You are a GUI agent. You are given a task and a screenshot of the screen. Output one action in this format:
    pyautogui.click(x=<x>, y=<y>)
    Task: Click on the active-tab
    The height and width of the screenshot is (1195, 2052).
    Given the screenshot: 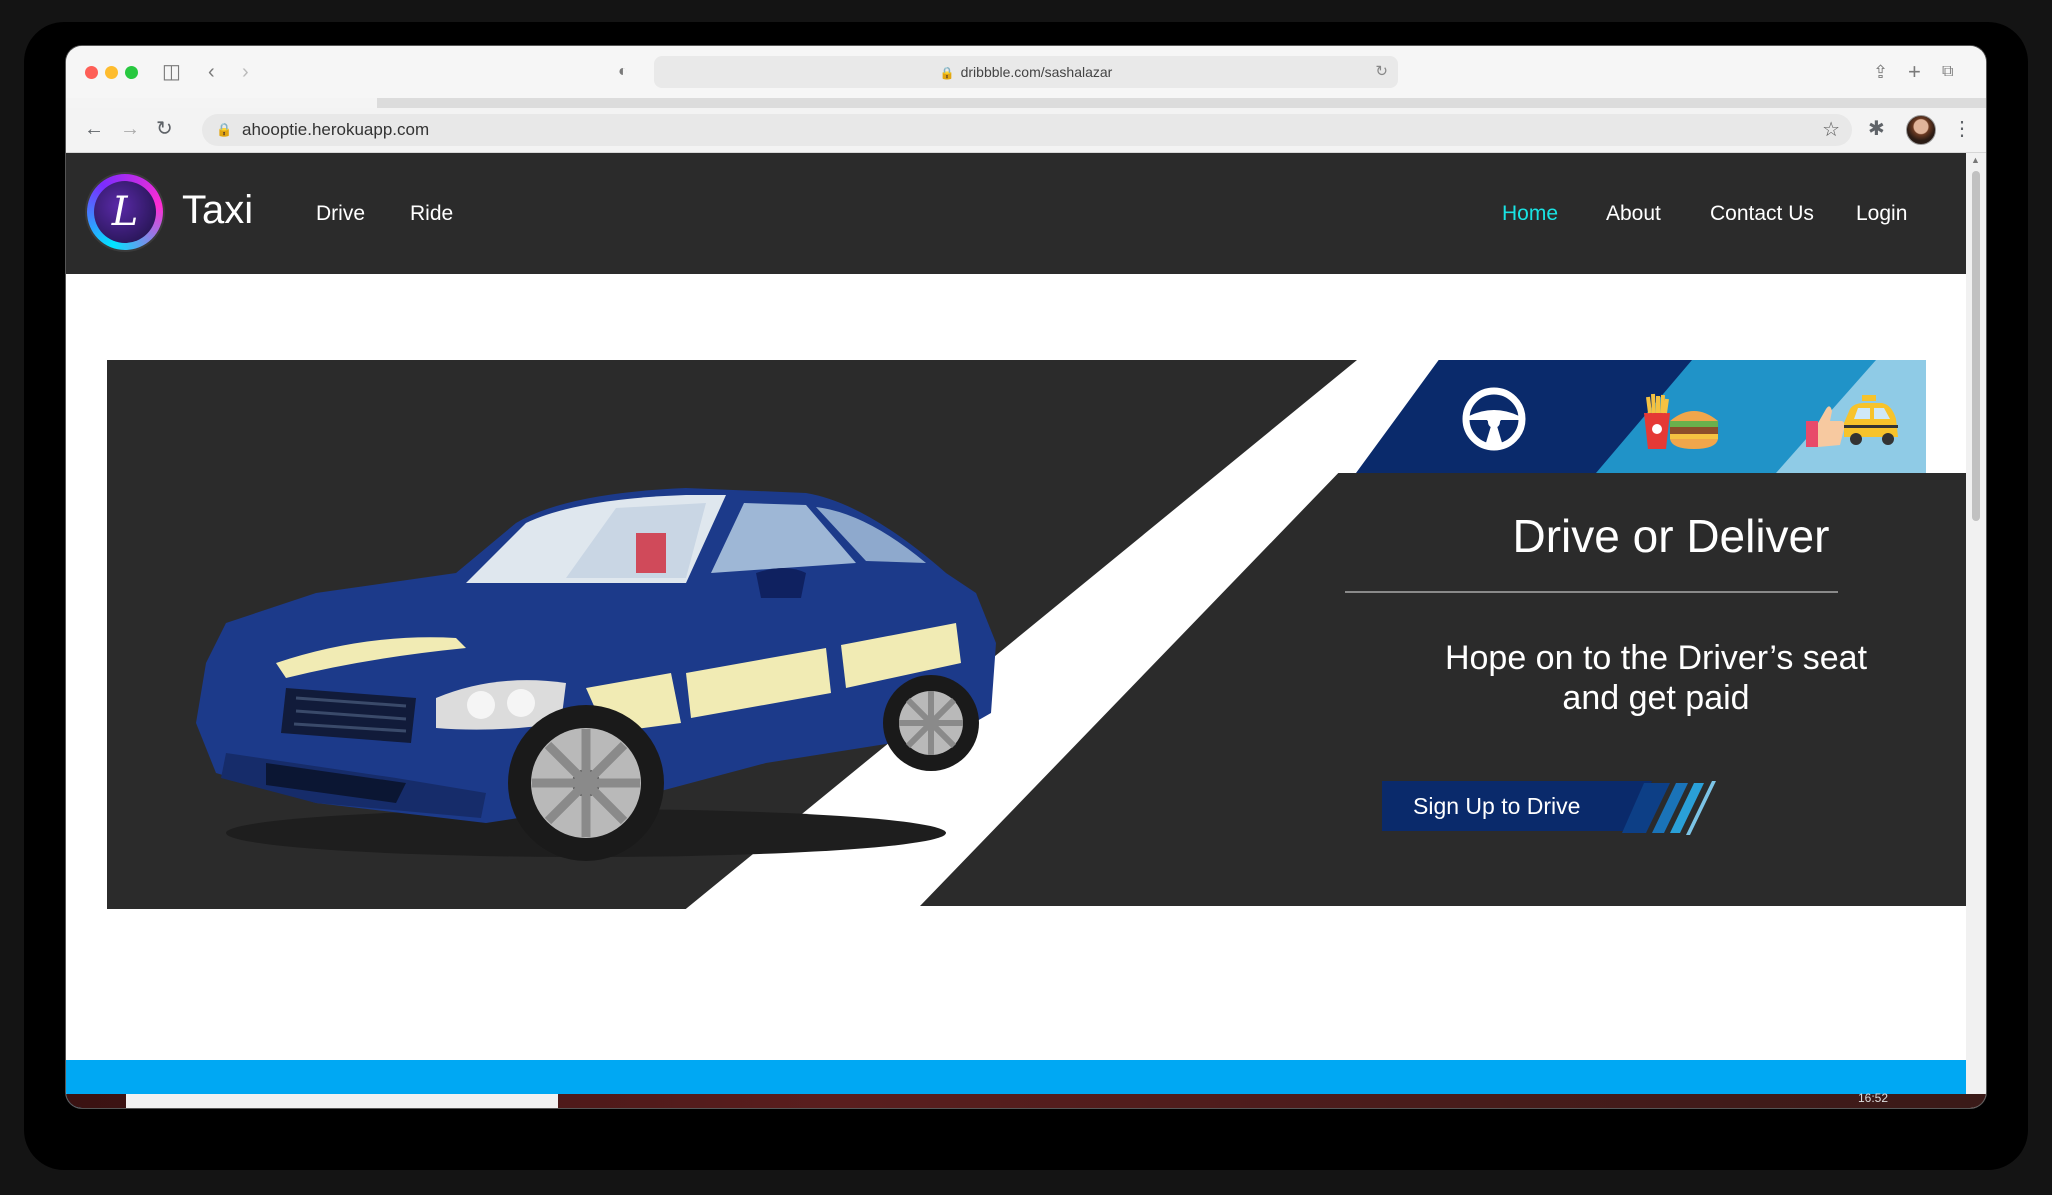 What is the action you would take?
    pyautogui.click(x=221, y=103)
    